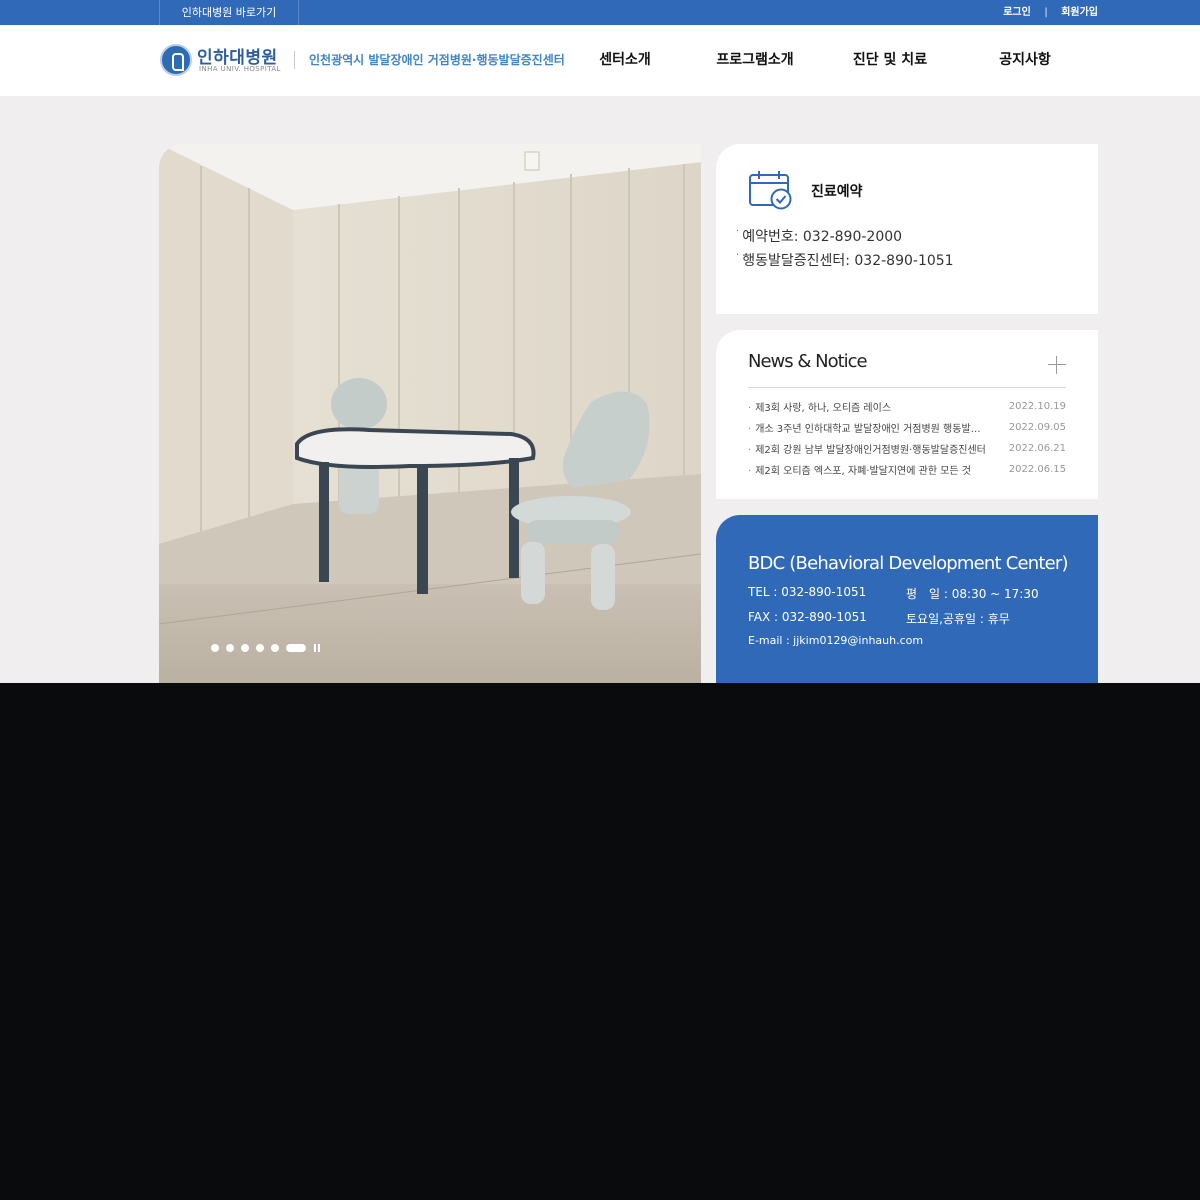 This screenshot has width=1200, height=1200. I want to click on auth-links: 로그인 | 회원가입, so click(1050, 12).